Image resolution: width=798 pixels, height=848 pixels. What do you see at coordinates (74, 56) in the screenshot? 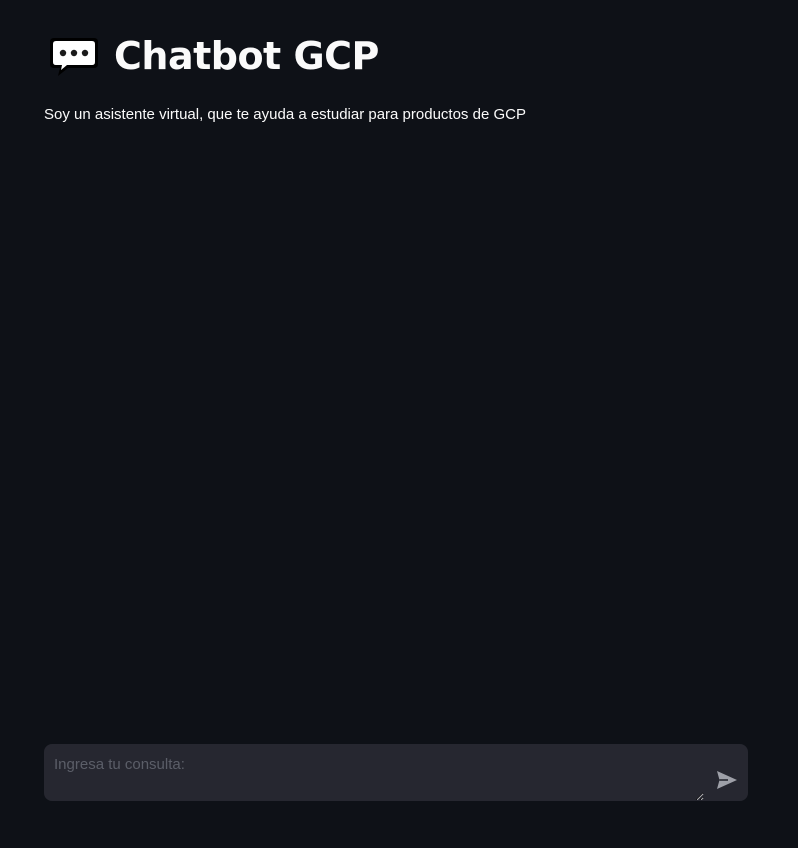
I see `speech-balloon-icon` at bounding box center [74, 56].